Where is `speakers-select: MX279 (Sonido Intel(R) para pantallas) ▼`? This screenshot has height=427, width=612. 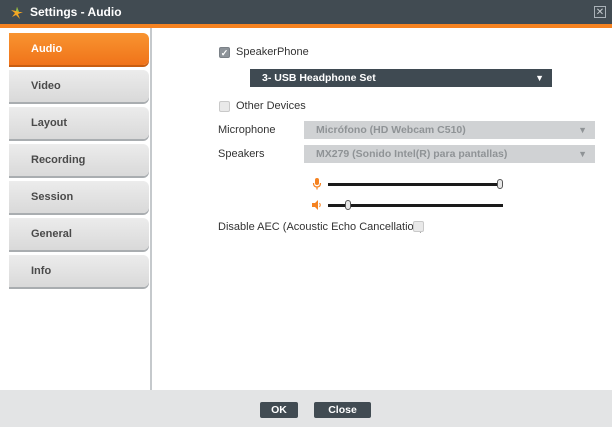
speakers-select: MX279 (Sonido Intel(R) para pantallas) ▼ is located at coordinates (449, 154).